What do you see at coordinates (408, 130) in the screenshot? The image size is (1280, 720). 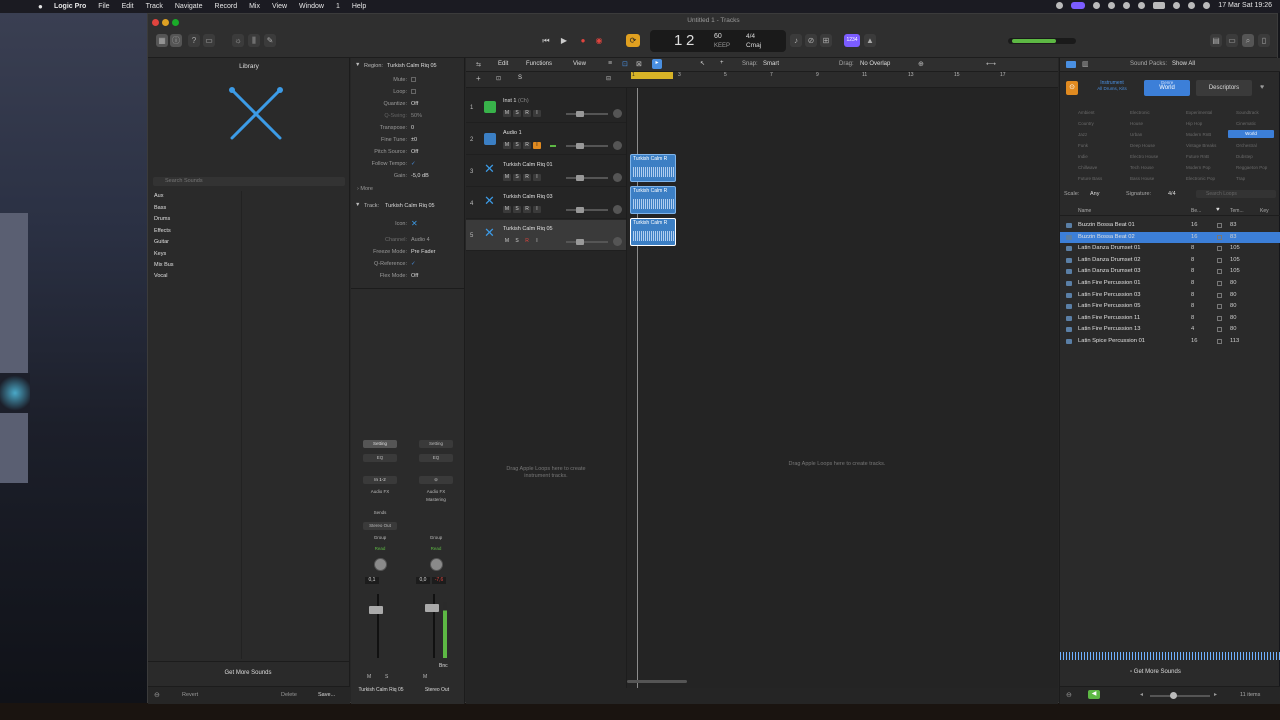 I see `region-param-transpose: Transpose: 0` at bounding box center [408, 130].